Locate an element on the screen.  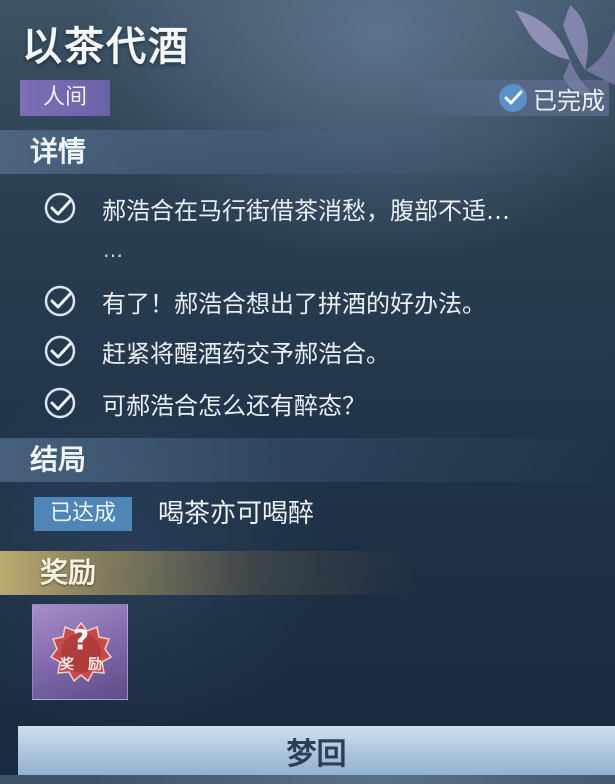
dream-return-button: 梦回 is located at coordinates (316, 750).